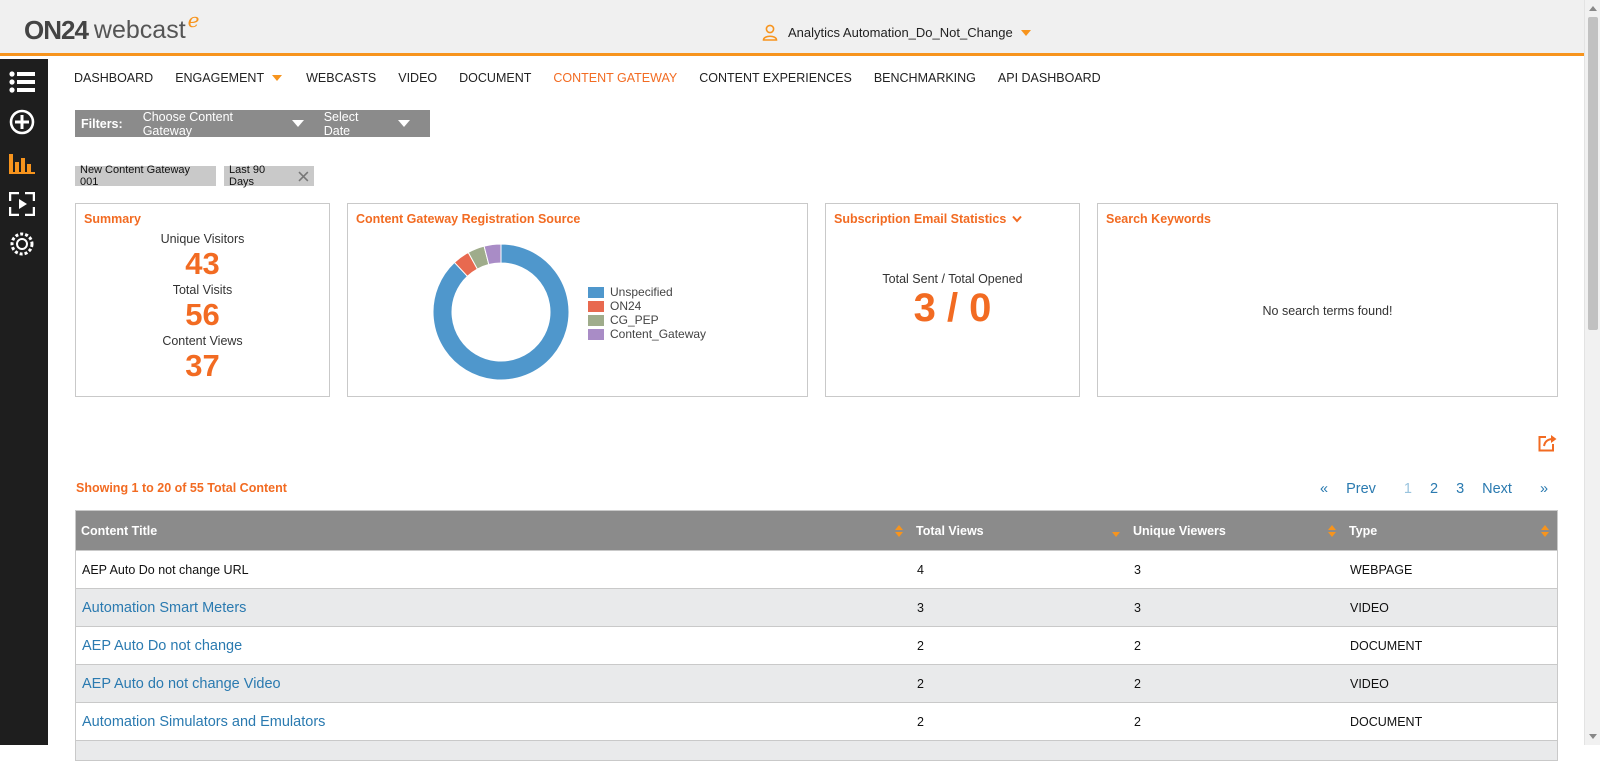  Describe the element at coordinates (952, 279) in the screenshot. I see `total-sent-opened-label: Total Sent / Total Opened` at that location.